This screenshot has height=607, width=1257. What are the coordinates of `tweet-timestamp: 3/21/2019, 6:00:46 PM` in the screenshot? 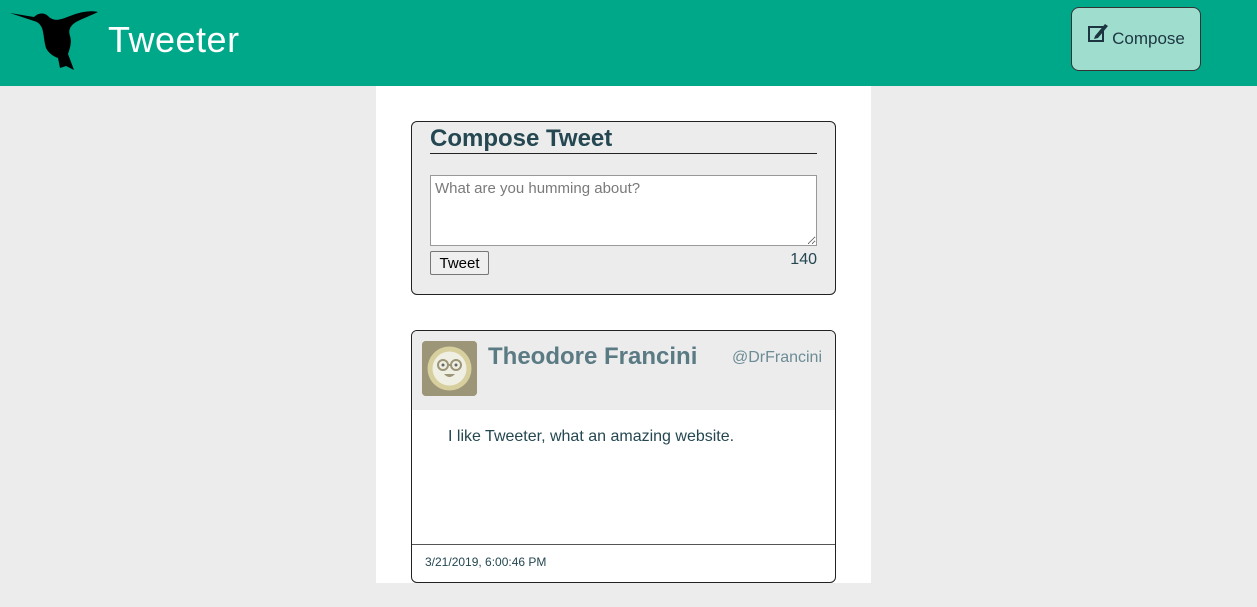 It's located at (486, 562).